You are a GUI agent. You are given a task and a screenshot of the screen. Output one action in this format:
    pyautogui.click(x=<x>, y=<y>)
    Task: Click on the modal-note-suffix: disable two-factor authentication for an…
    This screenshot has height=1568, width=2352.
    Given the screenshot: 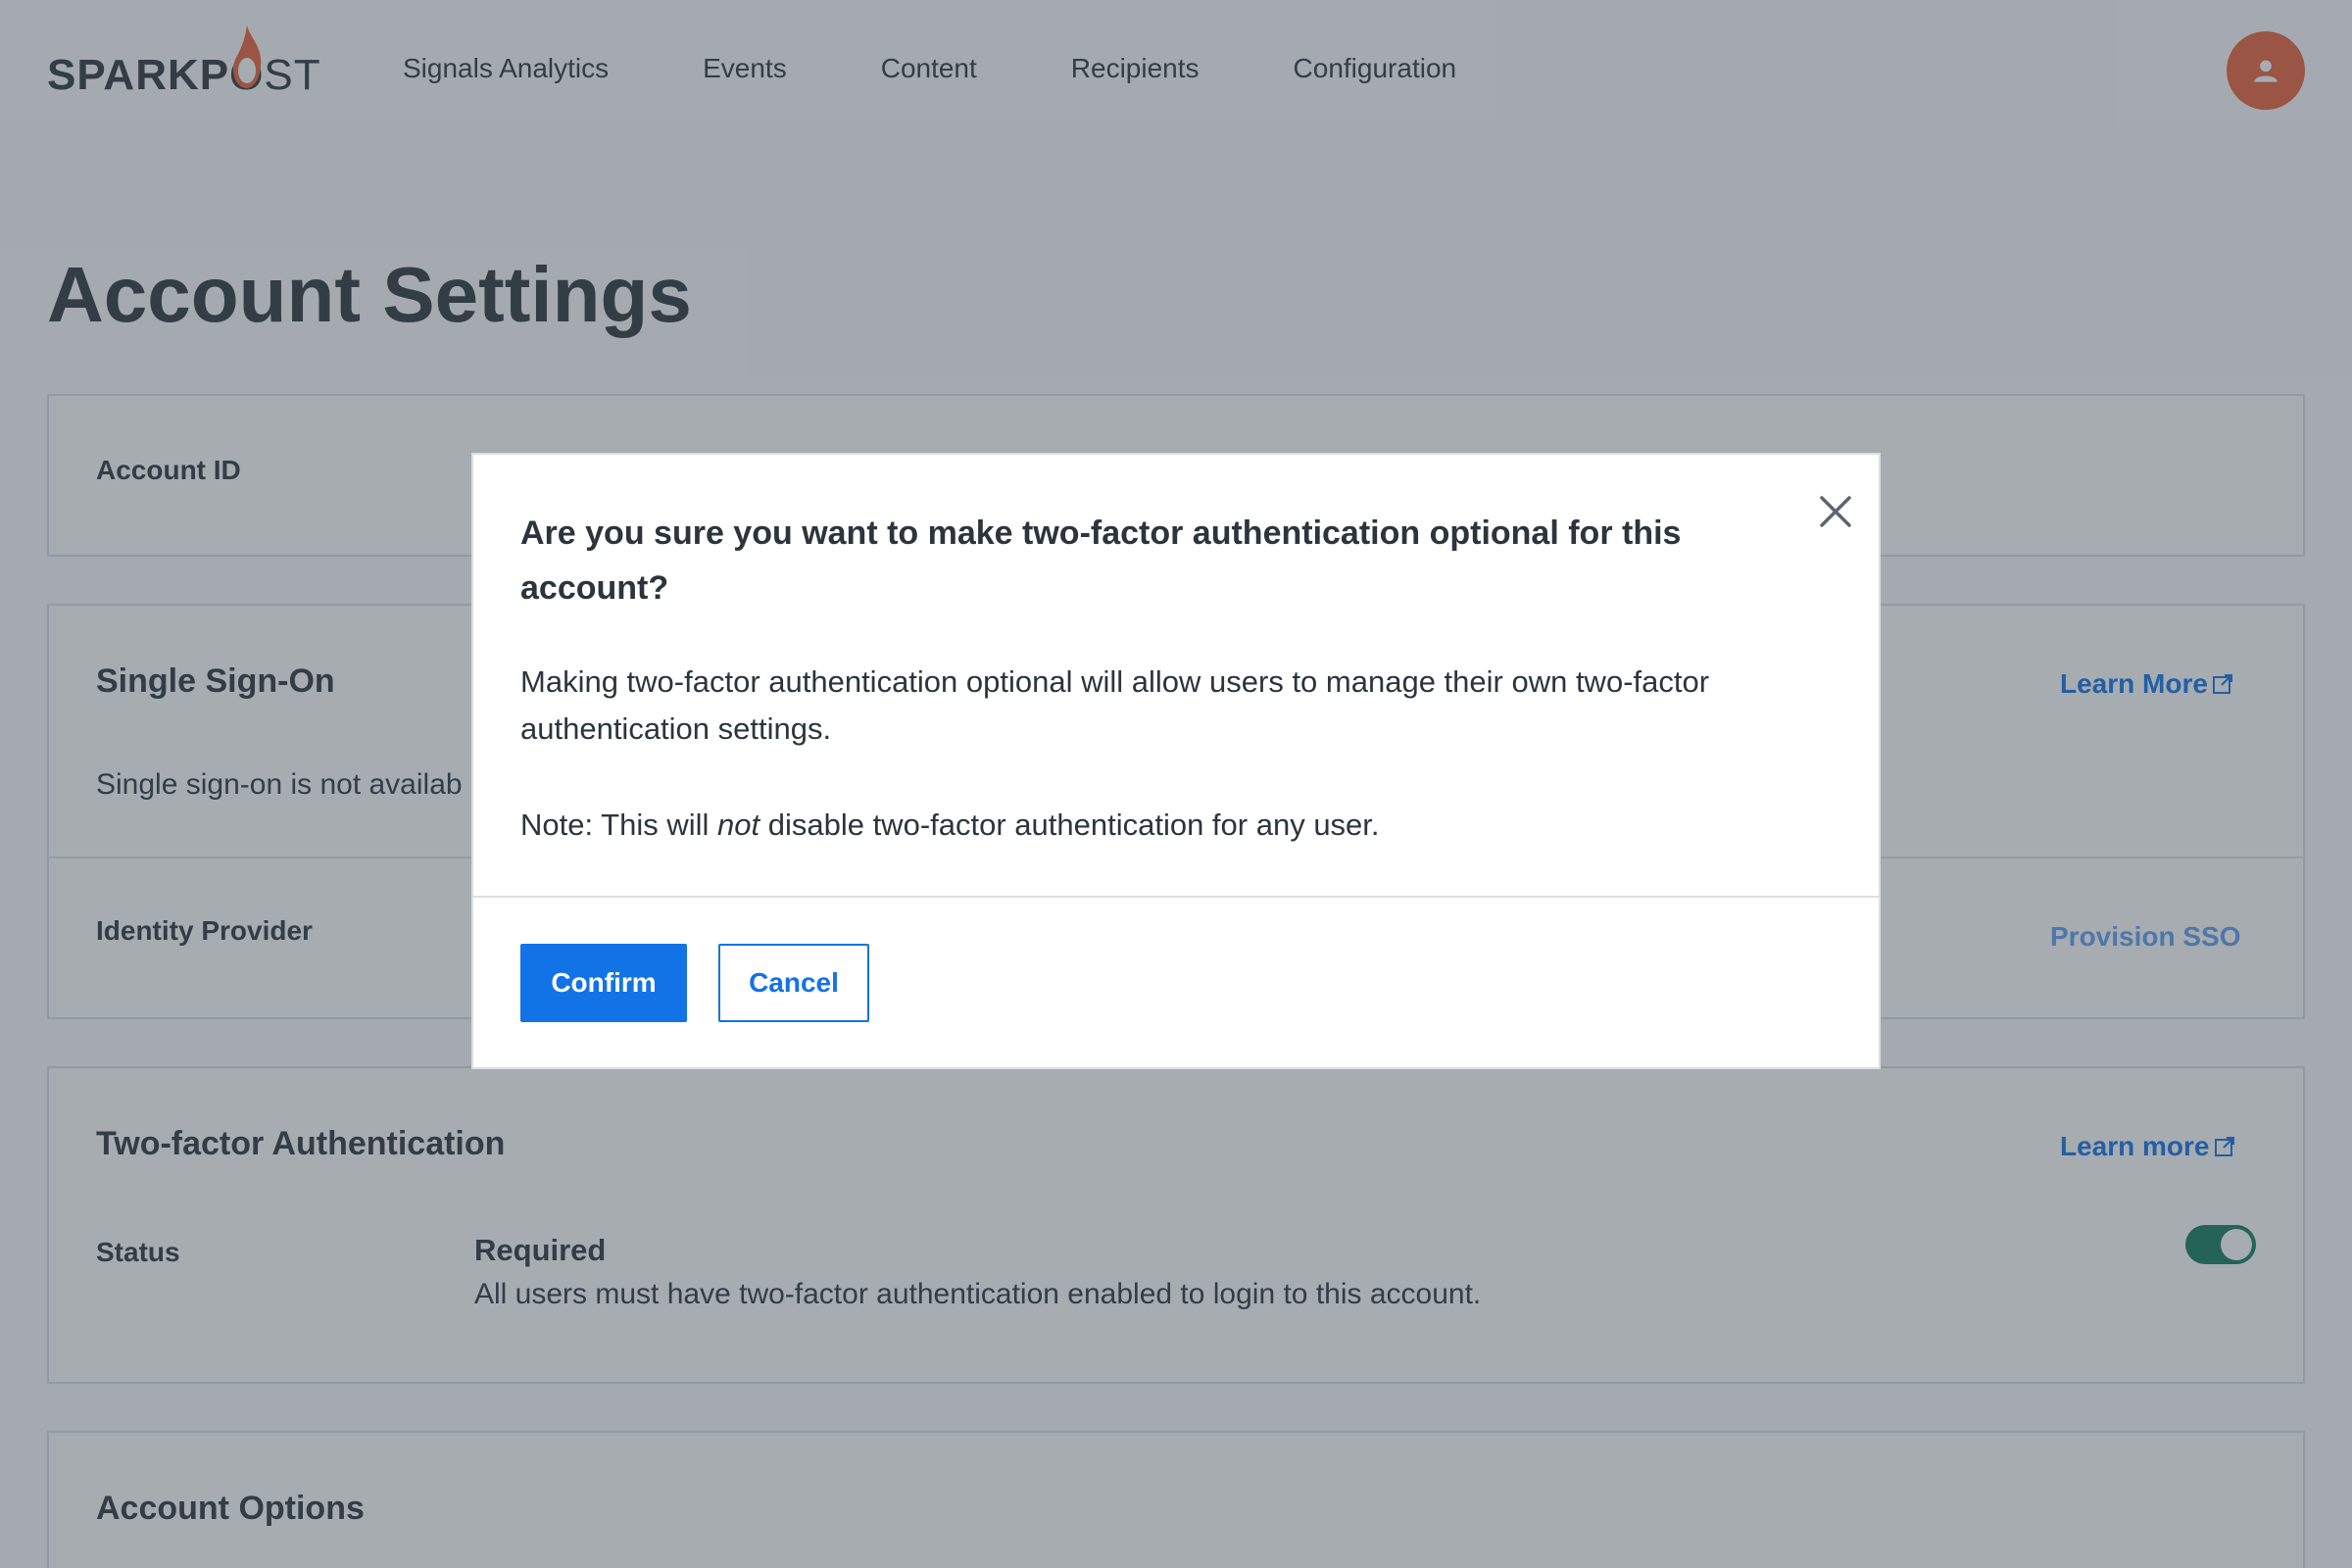 What is the action you would take?
    pyautogui.click(x=1070, y=825)
    